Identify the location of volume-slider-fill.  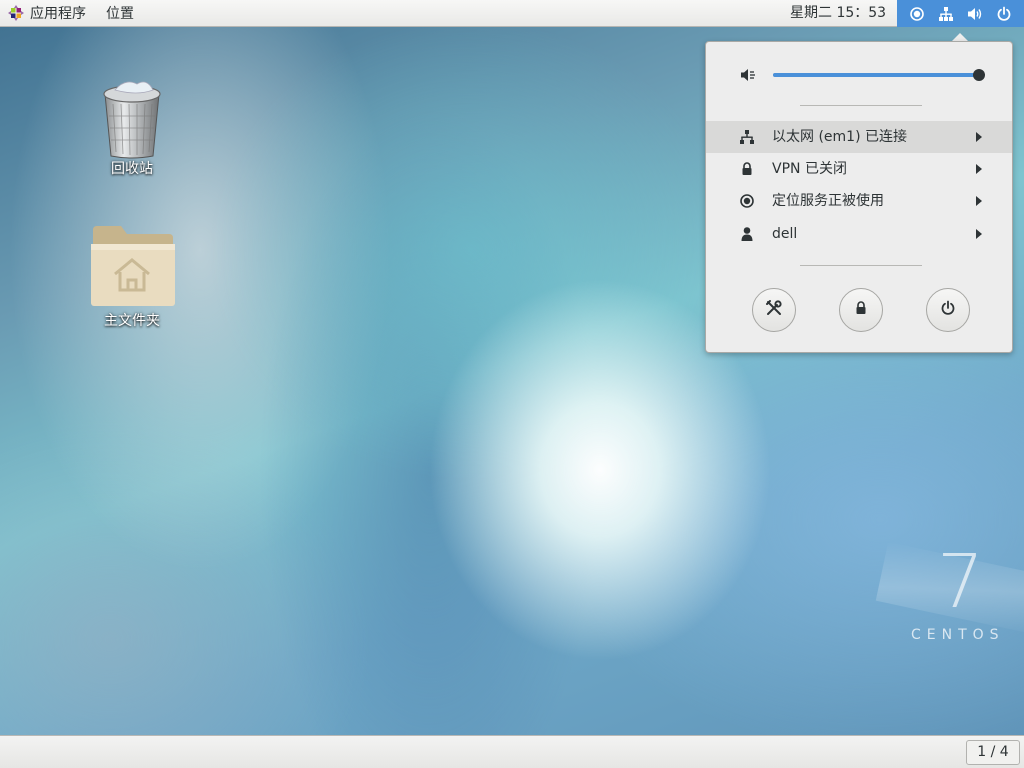
(876, 75).